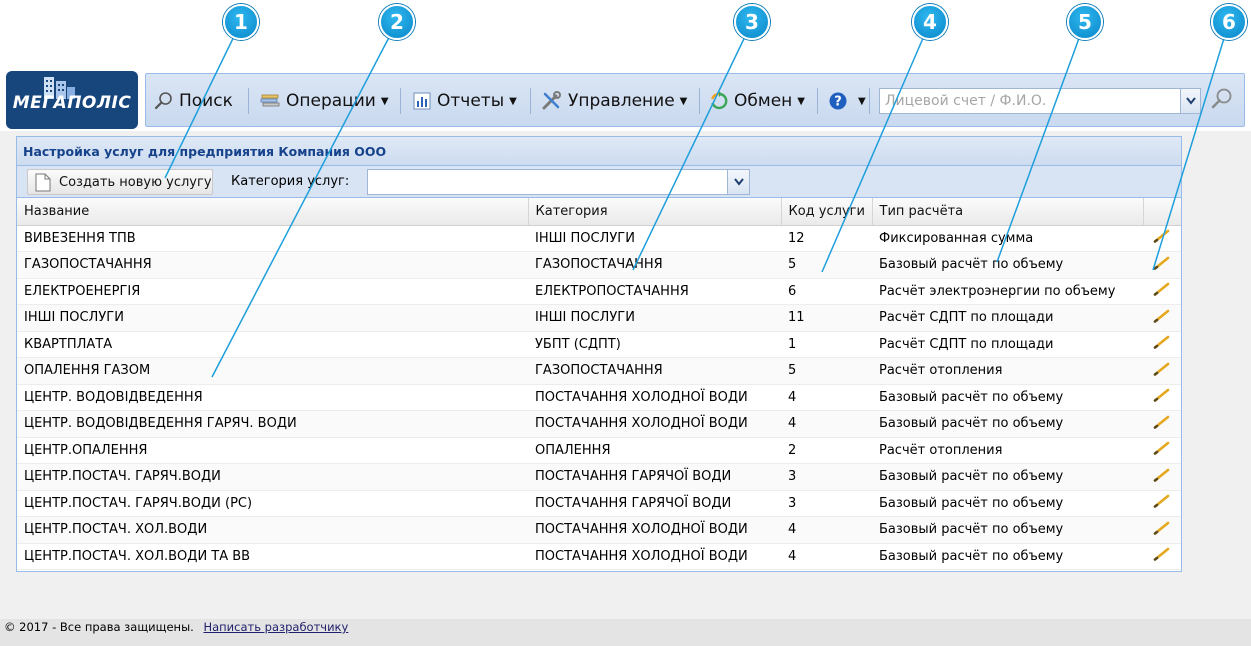 The height and width of the screenshot is (646, 1251). What do you see at coordinates (551, 100) in the screenshot?
I see `tools-icon` at bounding box center [551, 100].